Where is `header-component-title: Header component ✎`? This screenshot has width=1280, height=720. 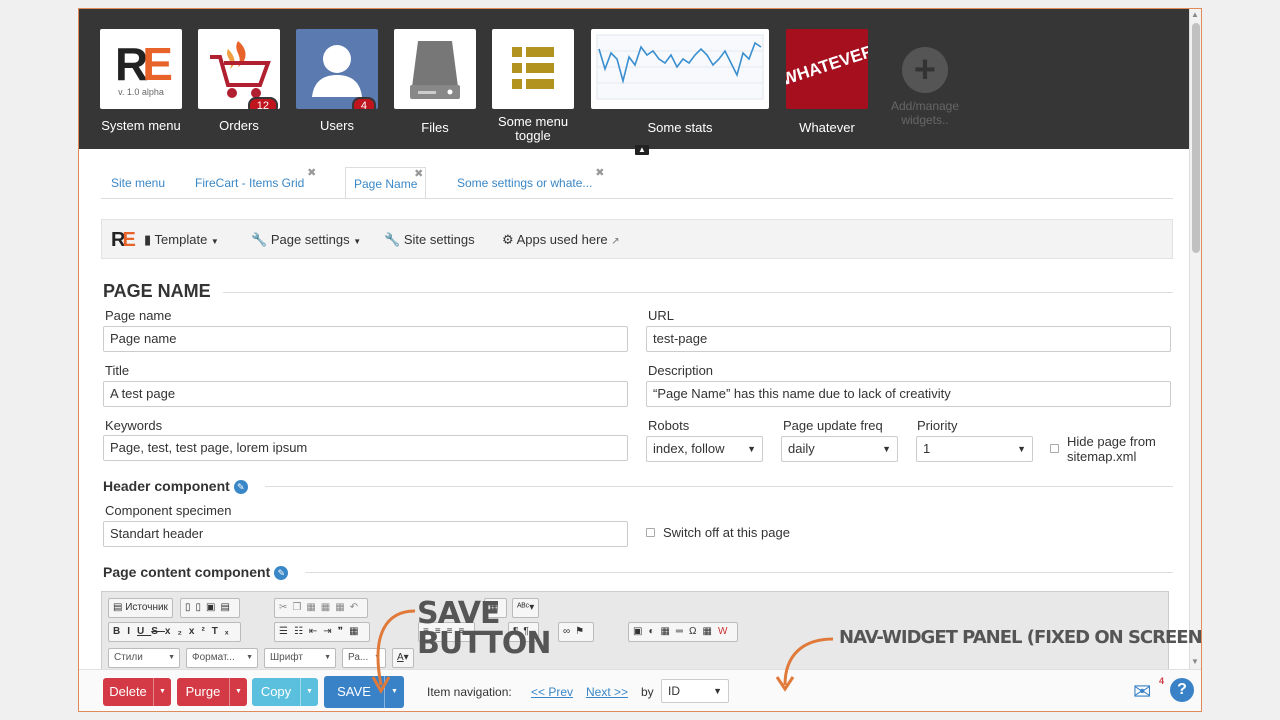
header-component-title: Header component ✎ is located at coordinates (175, 486).